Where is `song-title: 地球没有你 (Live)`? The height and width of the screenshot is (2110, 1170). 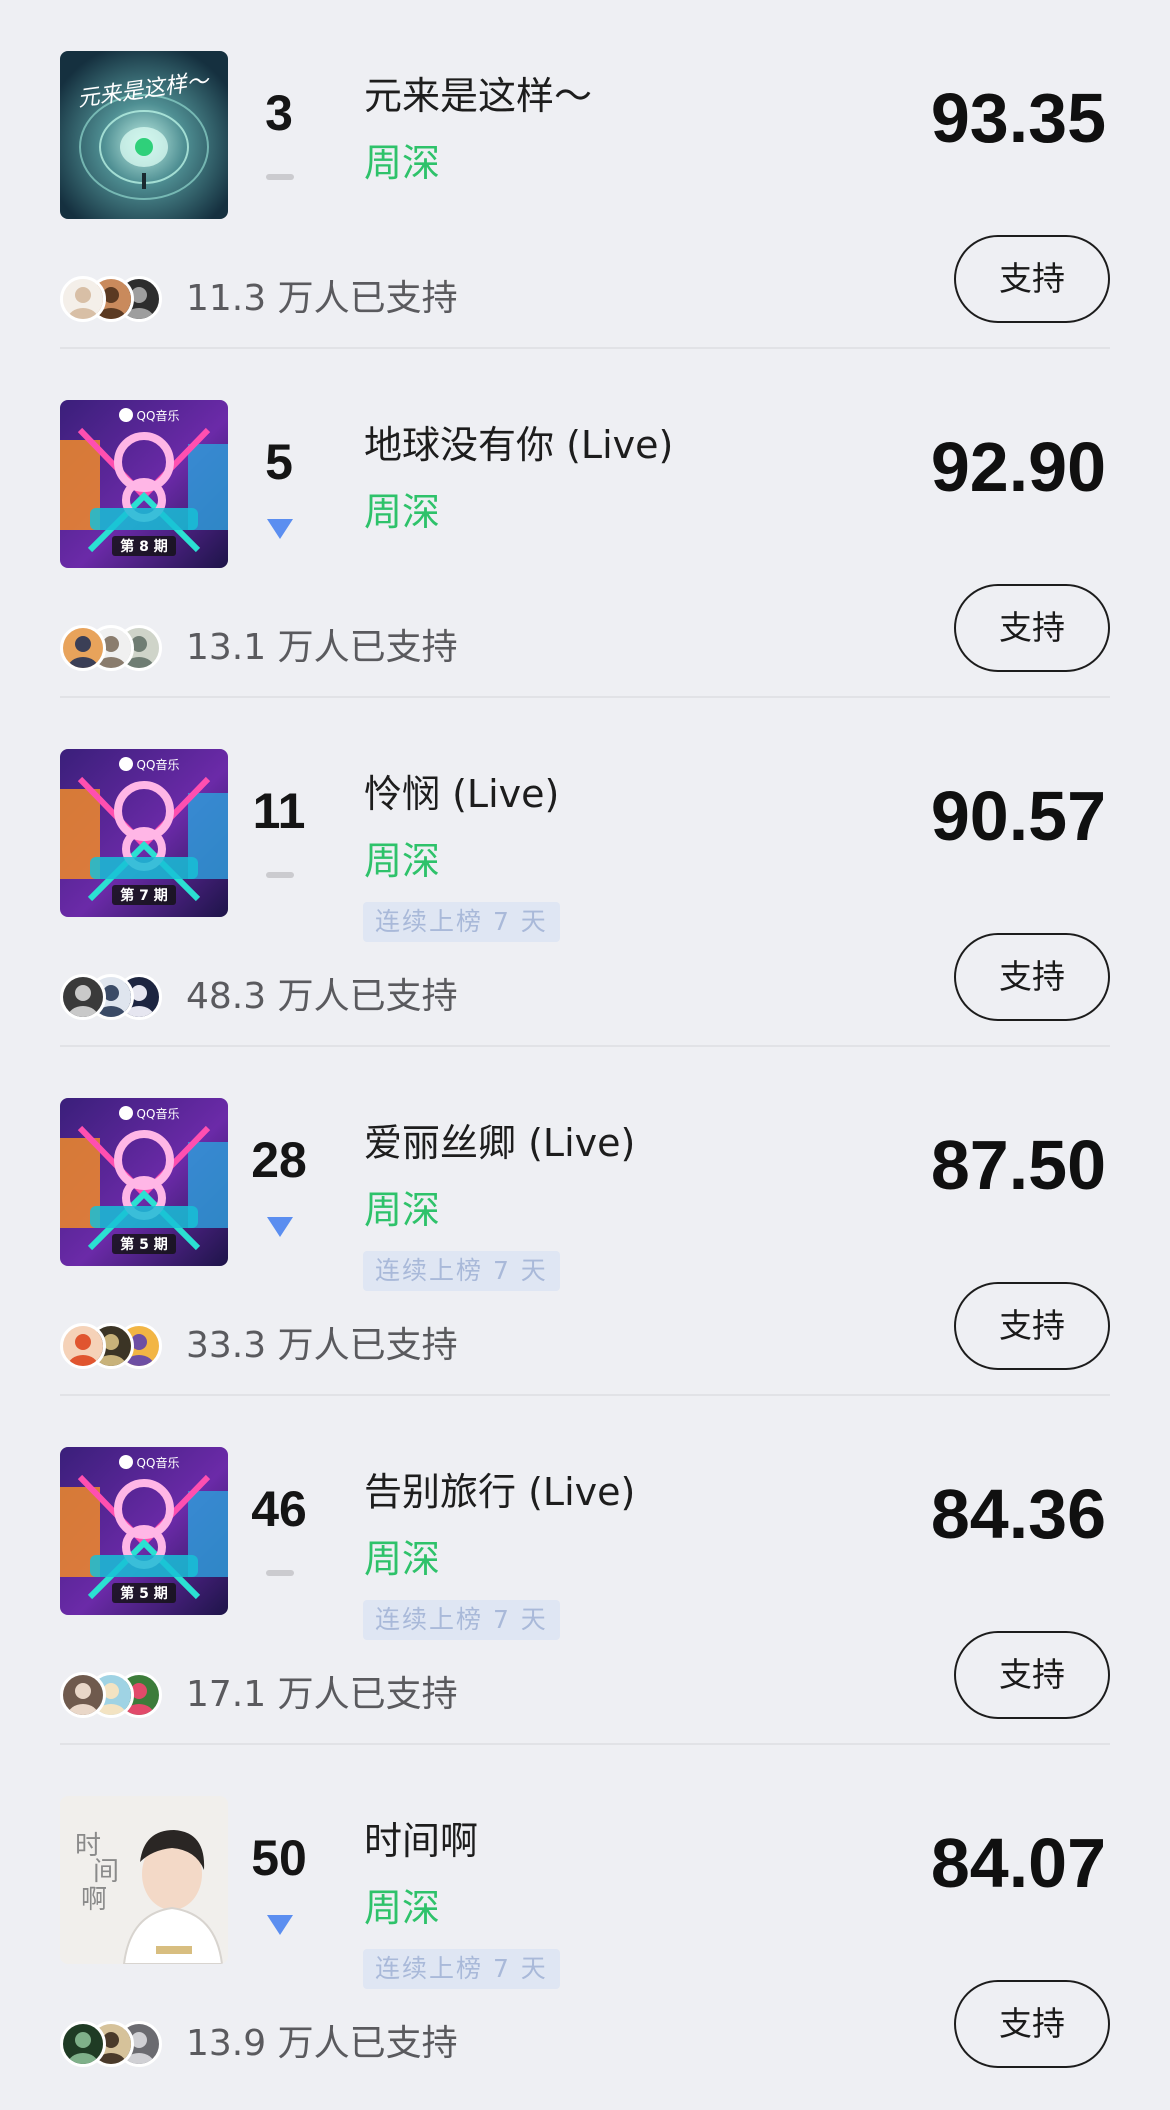
song-title: 地球没有你 (Live) is located at coordinates (518, 445).